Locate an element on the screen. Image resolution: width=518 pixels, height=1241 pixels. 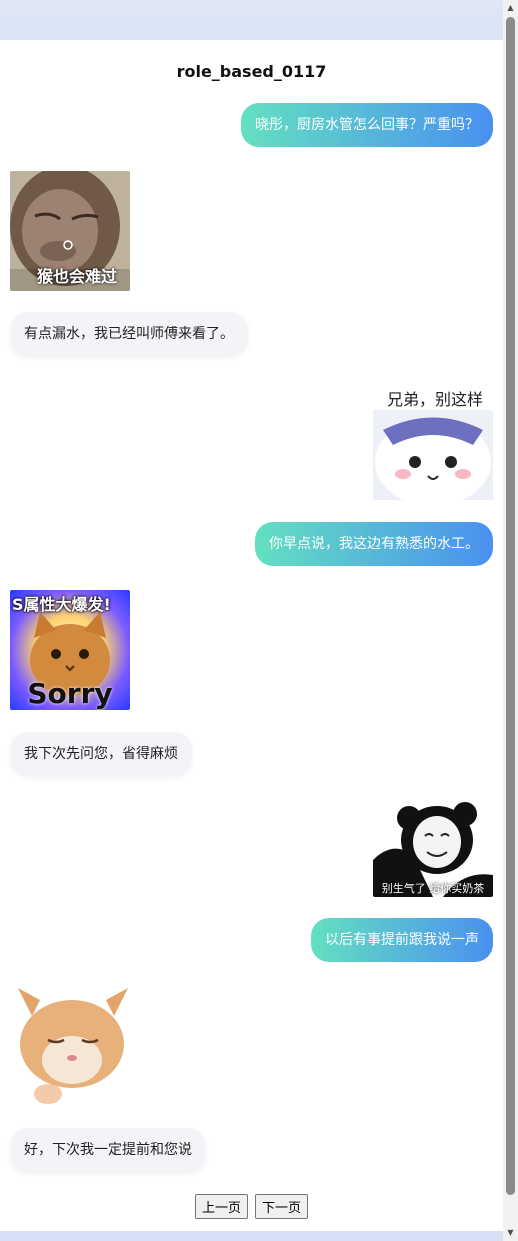
prev-page-button: 上一页 is located at coordinates (221, 1206).